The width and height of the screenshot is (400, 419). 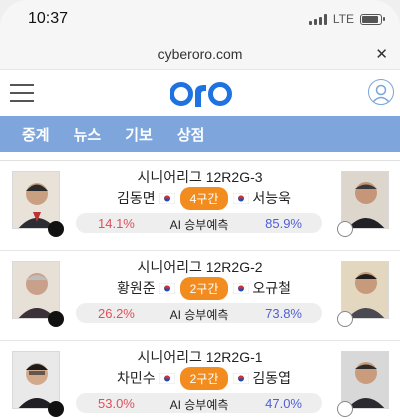 I want to click on game-players: 김동면 4구간 서능욱, so click(x=204, y=198).